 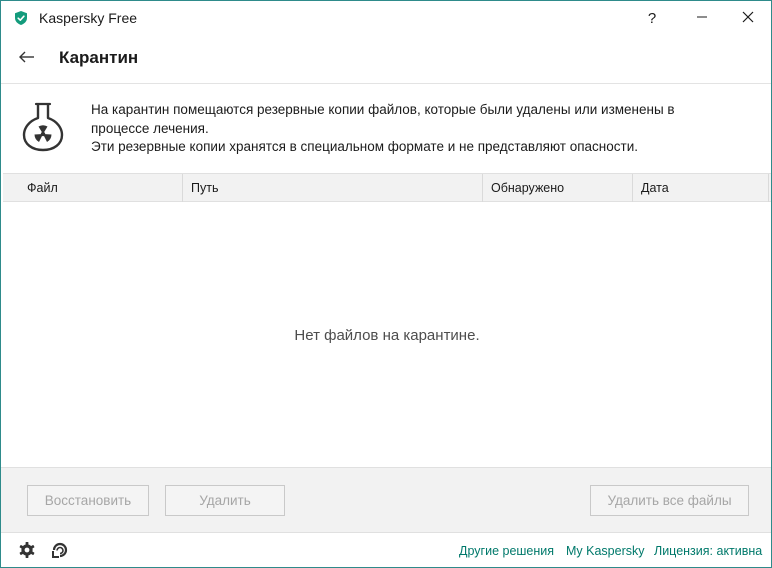 I want to click on back-button, so click(x=27, y=59).